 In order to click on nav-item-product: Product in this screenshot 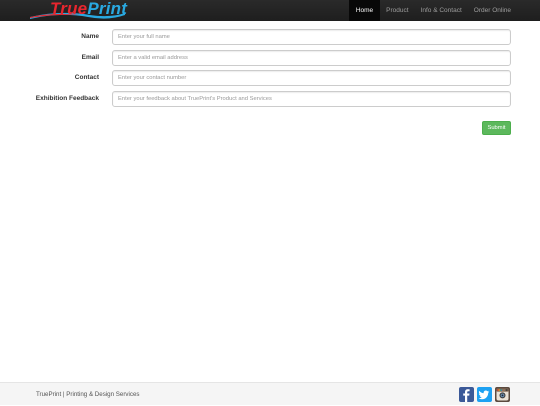, I will do `click(397, 10)`.